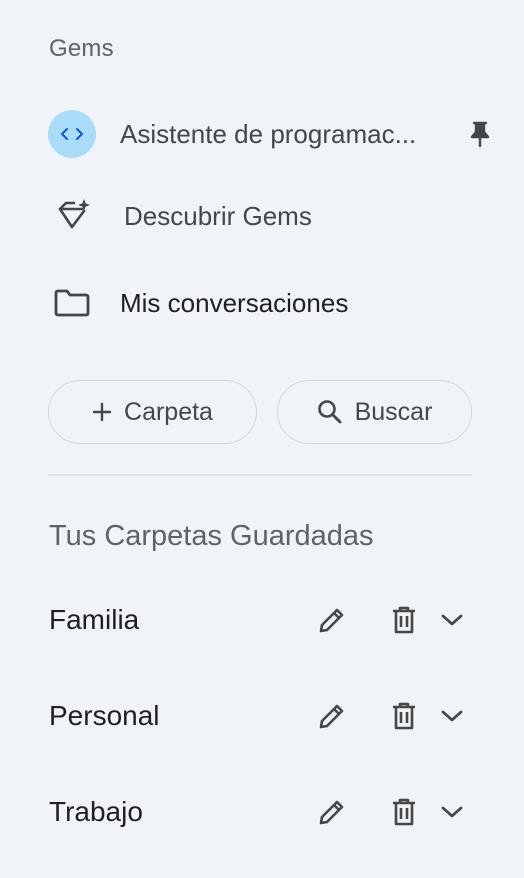 This screenshot has width=524, height=878. Describe the element at coordinates (329, 412) in the screenshot. I see `search-icon` at that location.